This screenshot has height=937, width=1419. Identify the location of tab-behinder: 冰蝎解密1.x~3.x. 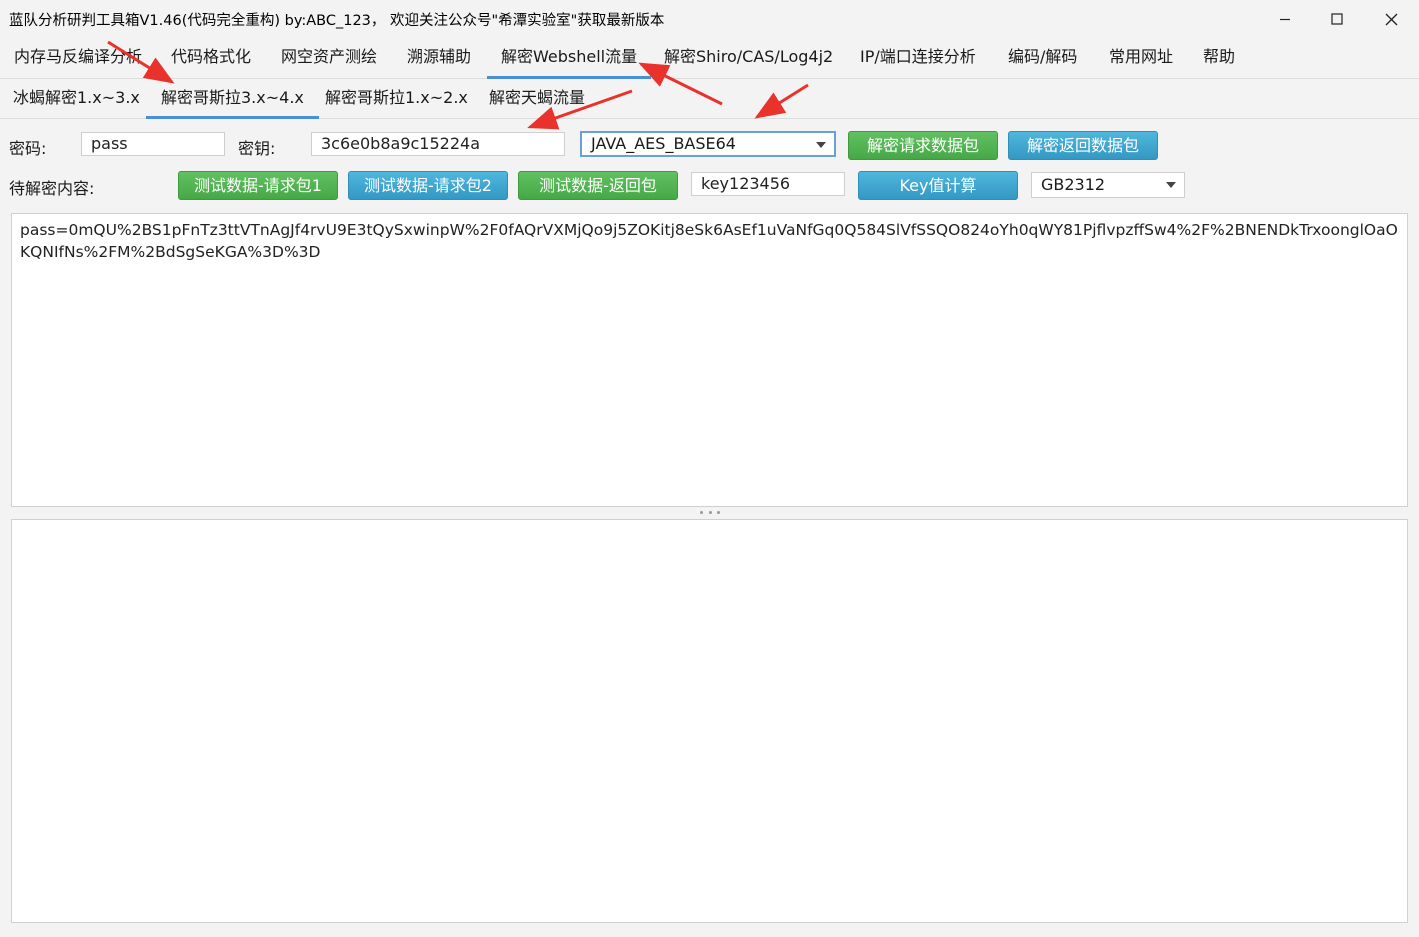
(76, 99).